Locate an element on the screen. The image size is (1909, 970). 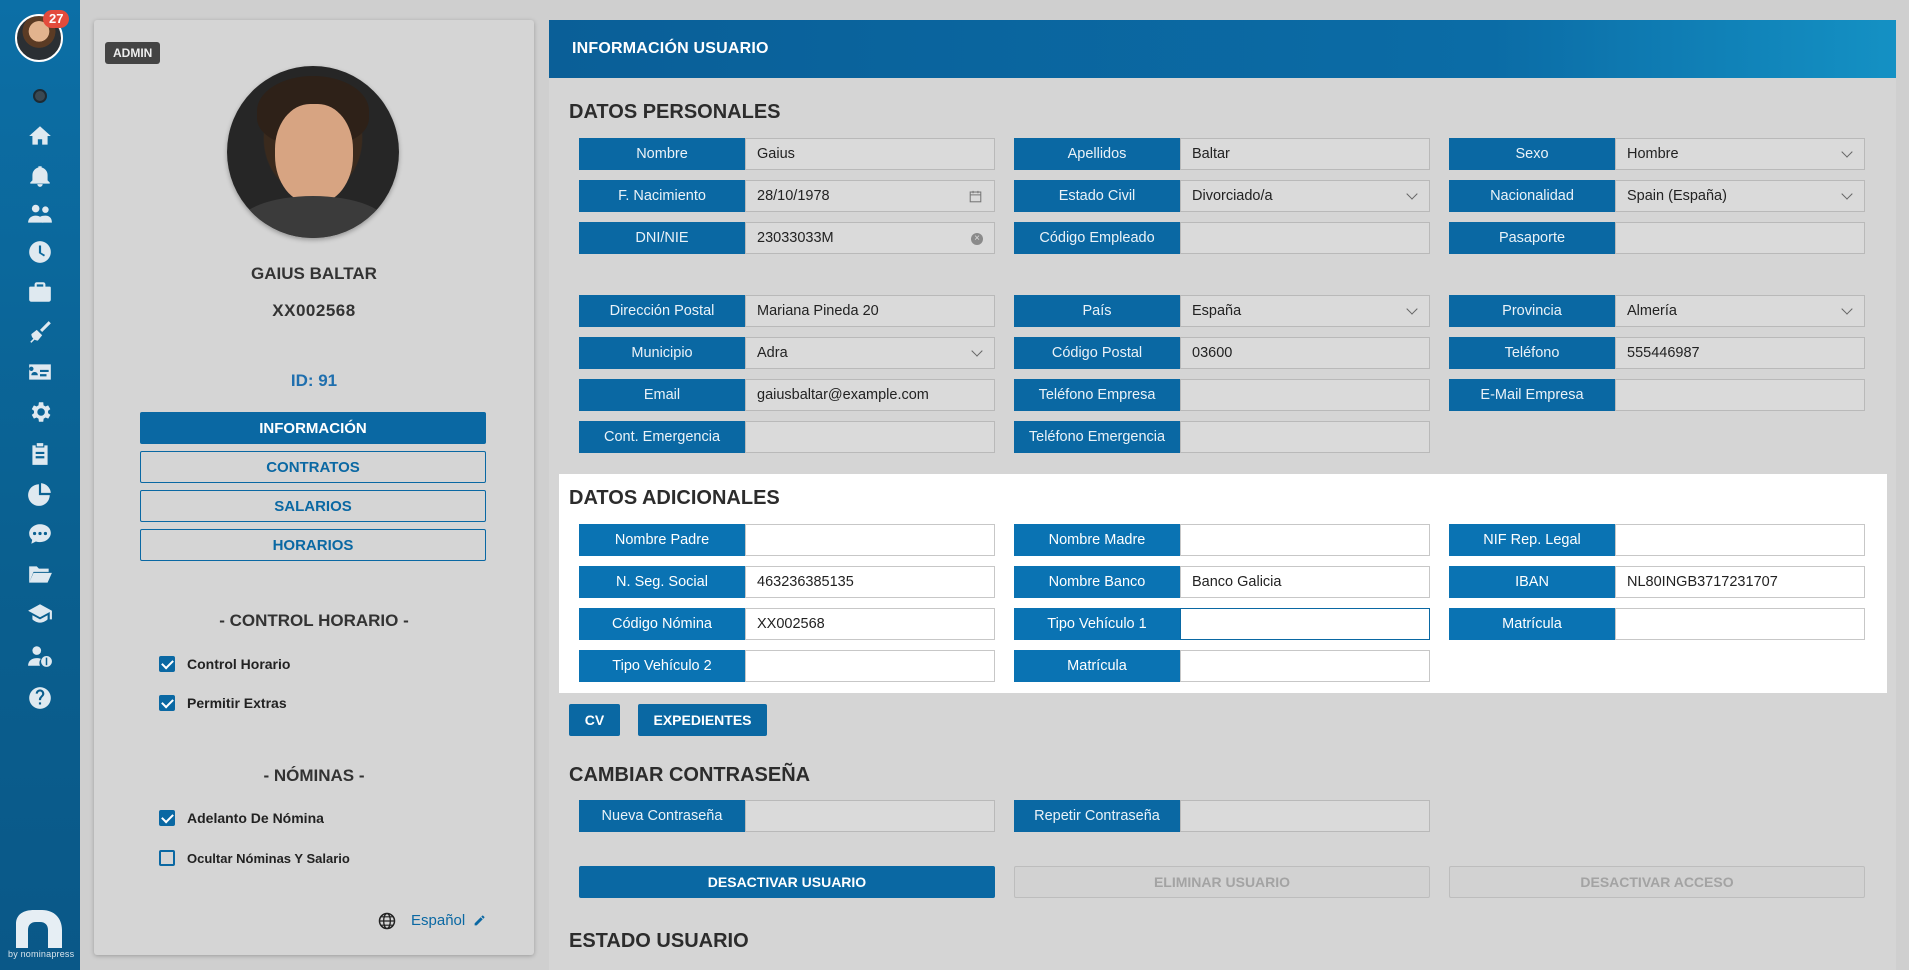
field-nif-rep-legal: NIF Rep. Legal is located at coordinates (1657, 540).